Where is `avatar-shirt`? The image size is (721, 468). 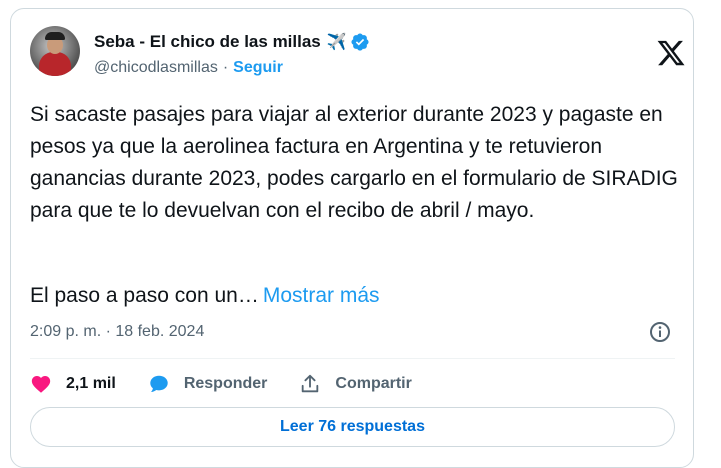
avatar-shirt is located at coordinates (55, 64).